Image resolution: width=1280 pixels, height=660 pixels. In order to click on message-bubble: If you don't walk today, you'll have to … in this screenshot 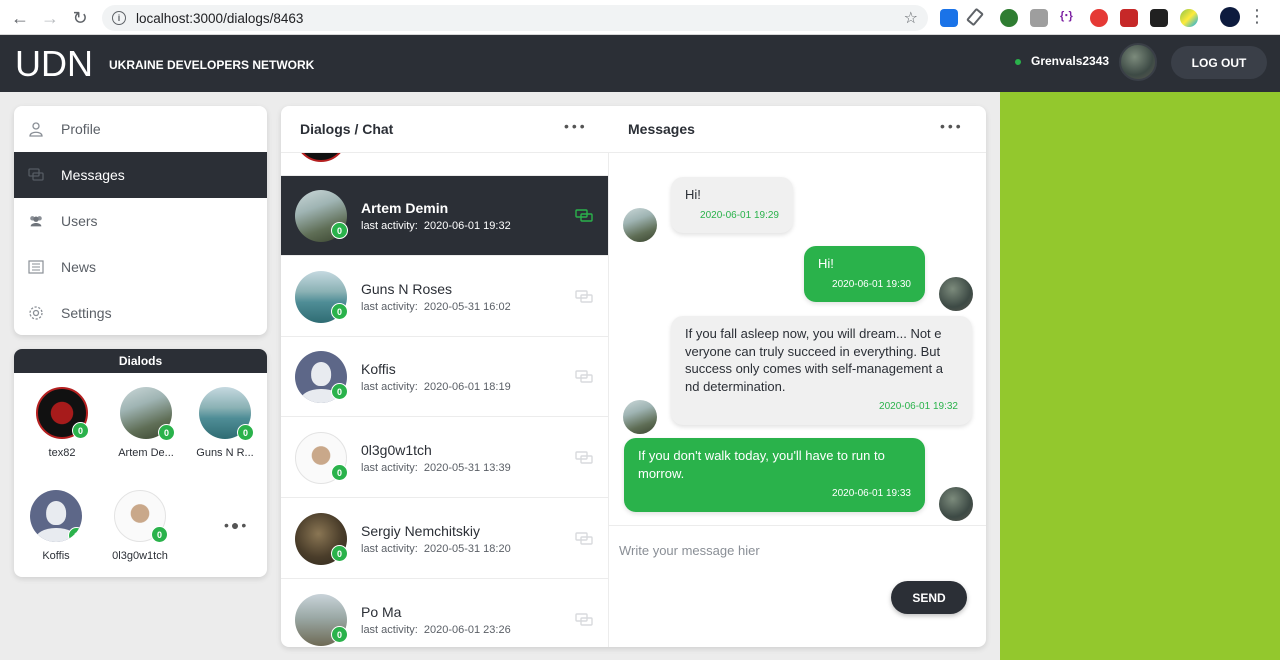, I will do `click(774, 475)`.